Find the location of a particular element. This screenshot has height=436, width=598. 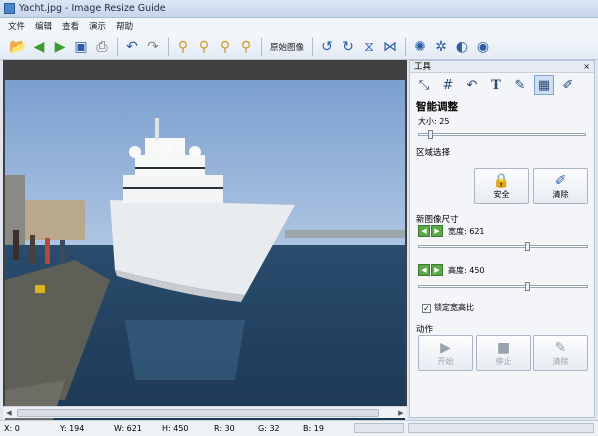

width-slider is located at coordinates (503, 246).